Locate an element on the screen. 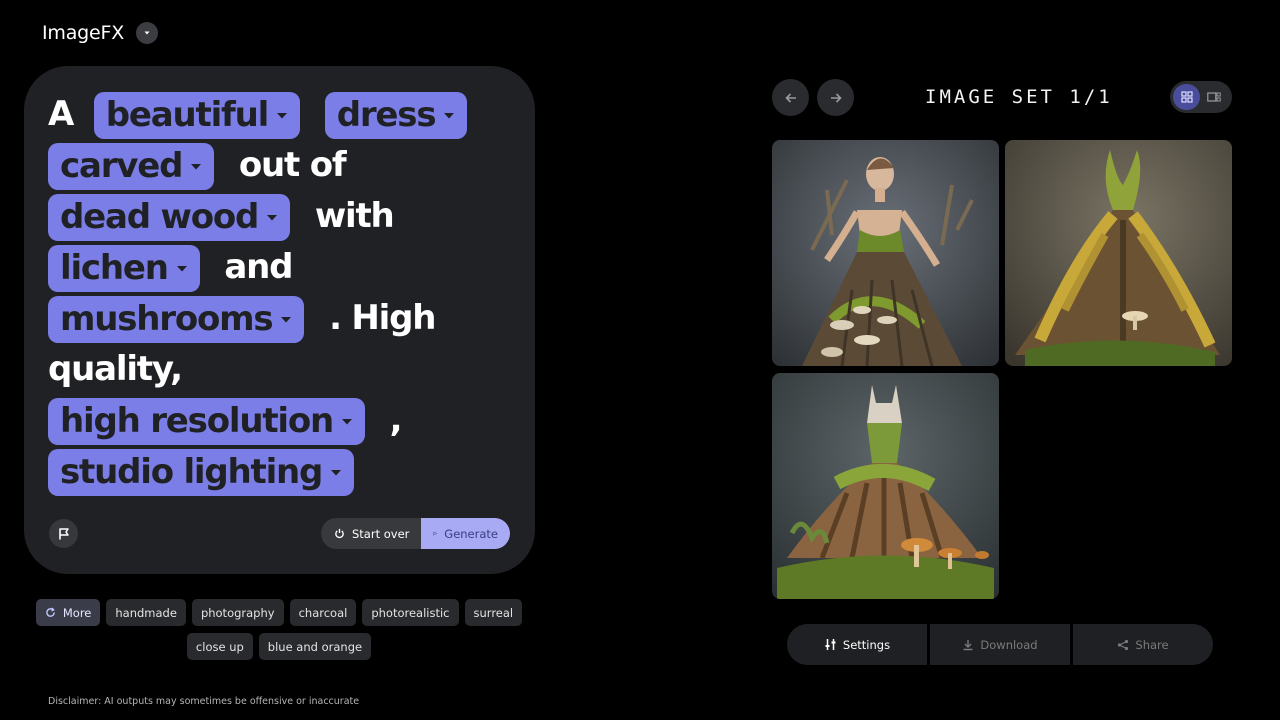 The width and height of the screenshot is (1280, 720). prompt-chip: beautiful is located at coordinates (197, 115).